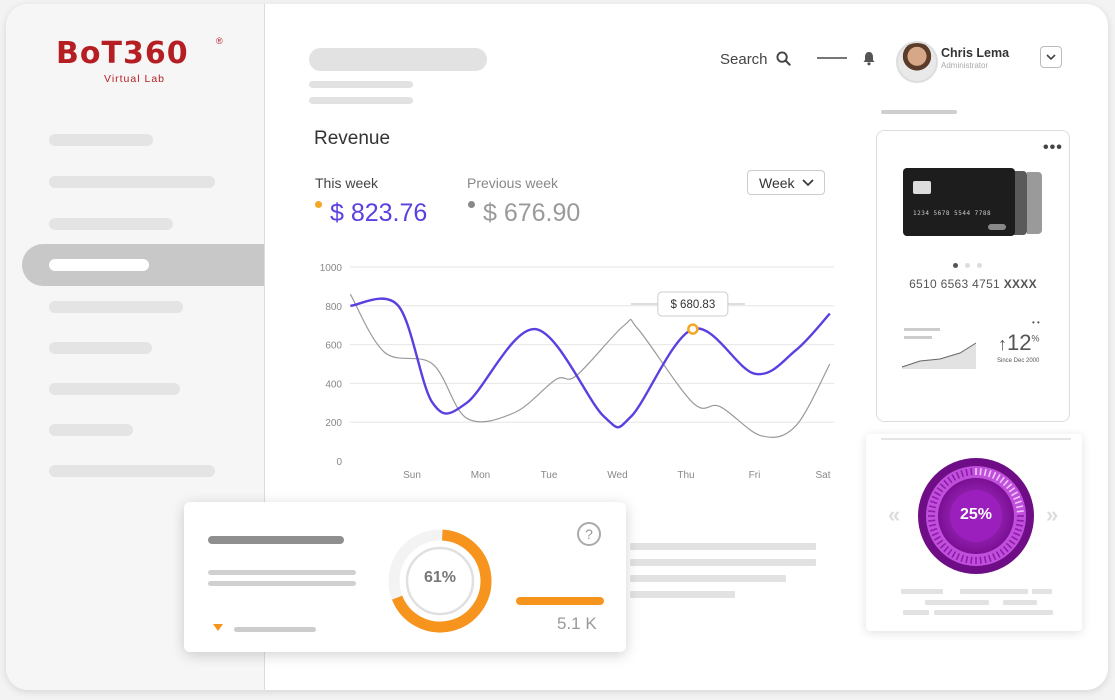 Image resolution: width=1115 pixels, height=700 pixels. What do you see at coordinates (974, 532) in the screenshot?
I see `dial-panel: « » 25%` at bounding box center [974, 532].